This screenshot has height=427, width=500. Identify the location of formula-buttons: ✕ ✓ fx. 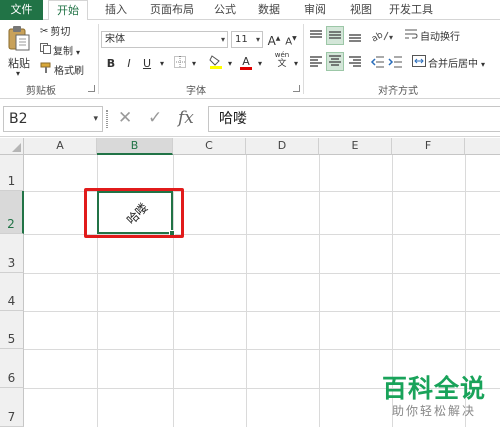
(158, 119).